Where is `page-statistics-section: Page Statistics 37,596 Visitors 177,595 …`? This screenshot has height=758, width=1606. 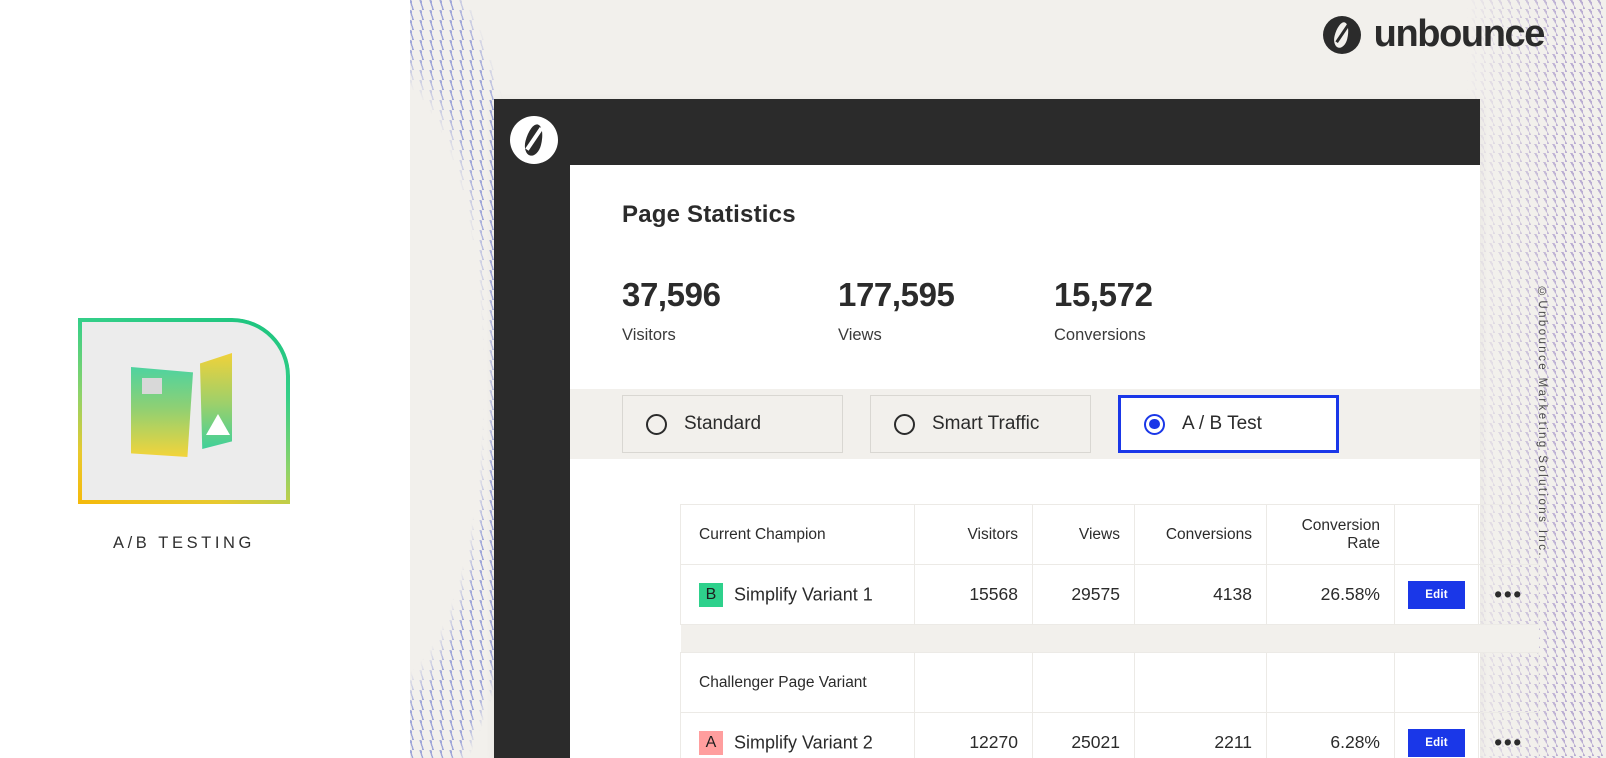 page-statistics-section: Page Statistics 37,596 Visitors 177,595 … is located at coordinates (1025, 255).